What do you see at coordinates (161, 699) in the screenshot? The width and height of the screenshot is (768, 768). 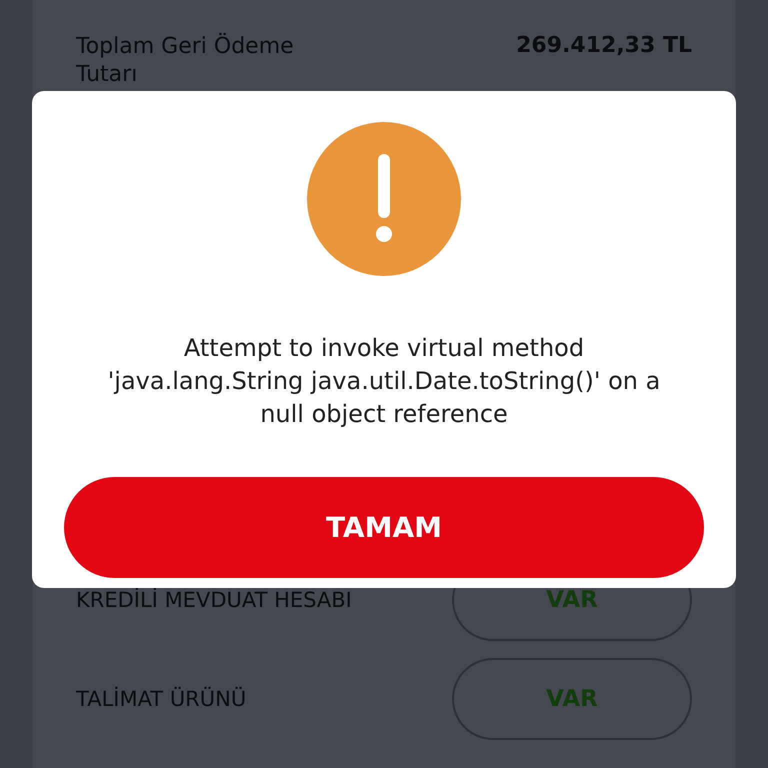 I see `product-label: TALİMAT ÜRÜNÜ` at bounding box center [161, 699].